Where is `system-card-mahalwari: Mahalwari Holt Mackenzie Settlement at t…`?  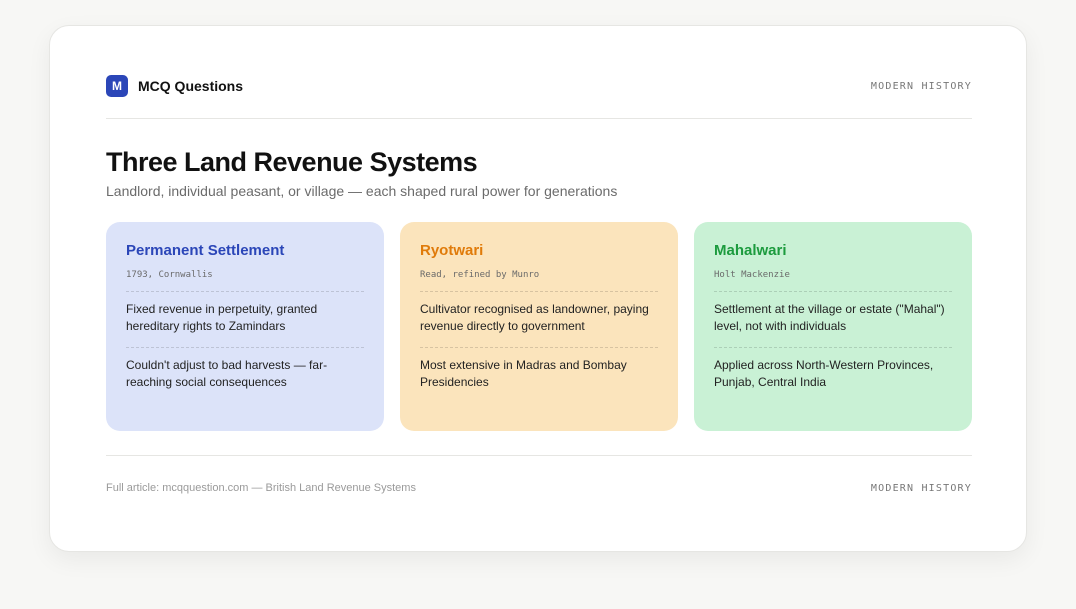 system-card-mahalwari: Mahalwari Holt Mackenzie Settlement at t… is located at coordinates (833, 326).